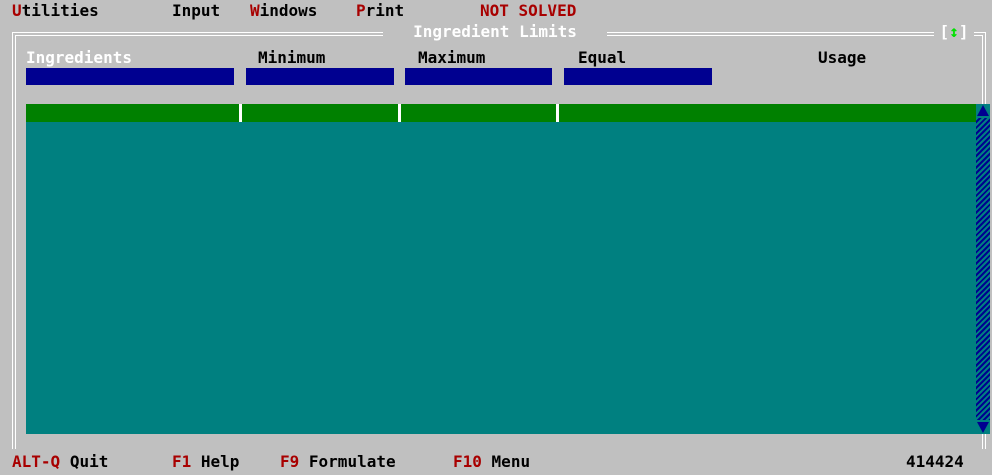 The height and width of the screenshot is (475, 992). I want to click on menu-input: Input, so click(196, 11).